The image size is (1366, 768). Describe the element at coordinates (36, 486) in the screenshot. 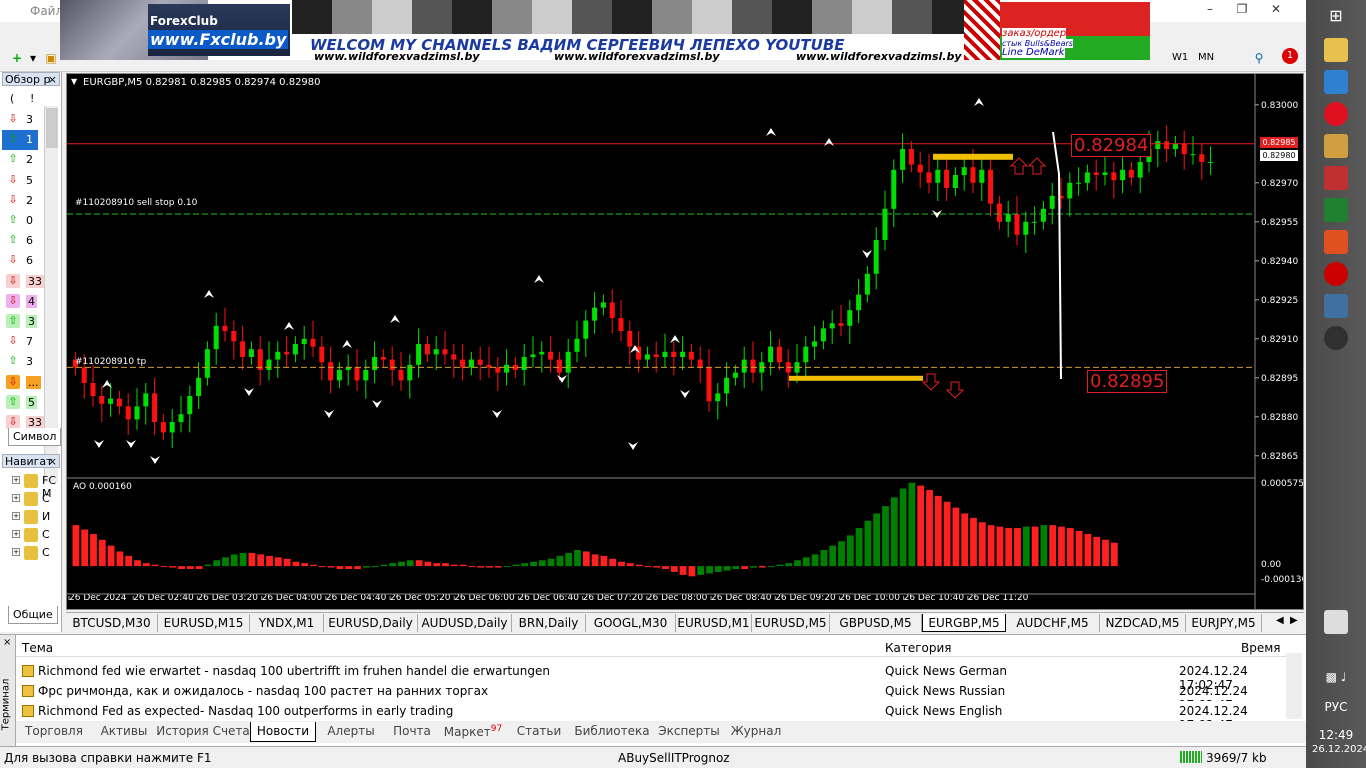

I see `nav-item: + FC M` at that location.